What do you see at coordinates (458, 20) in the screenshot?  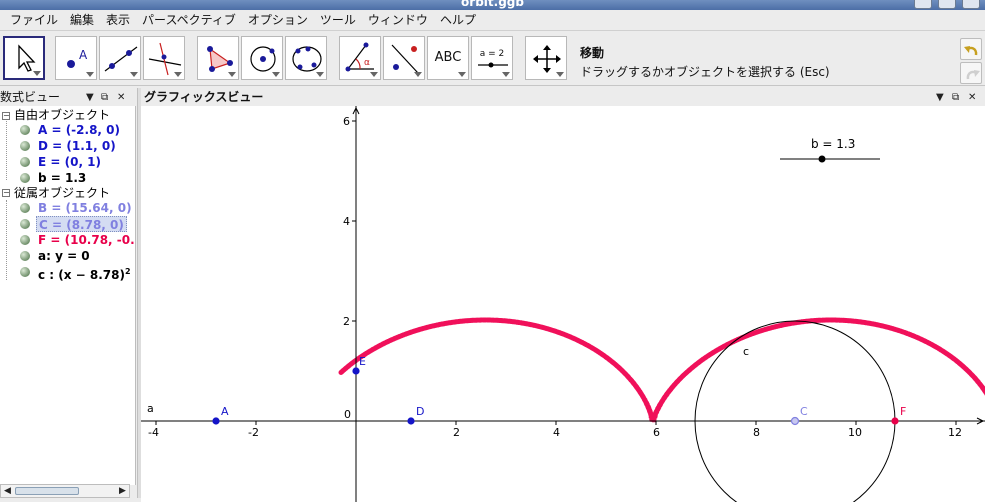 I see `menu-help: ヘルプ` at bounding box center [458, 20].